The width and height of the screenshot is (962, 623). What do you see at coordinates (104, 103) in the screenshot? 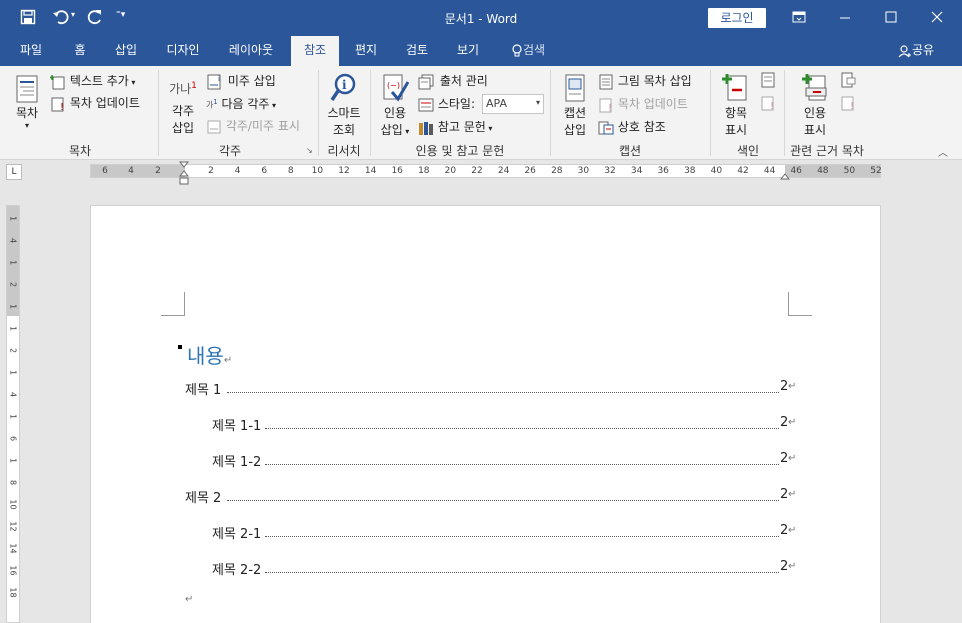
I see `update-toc-label: 목차 업데이트` at bounding box center [104, 103].